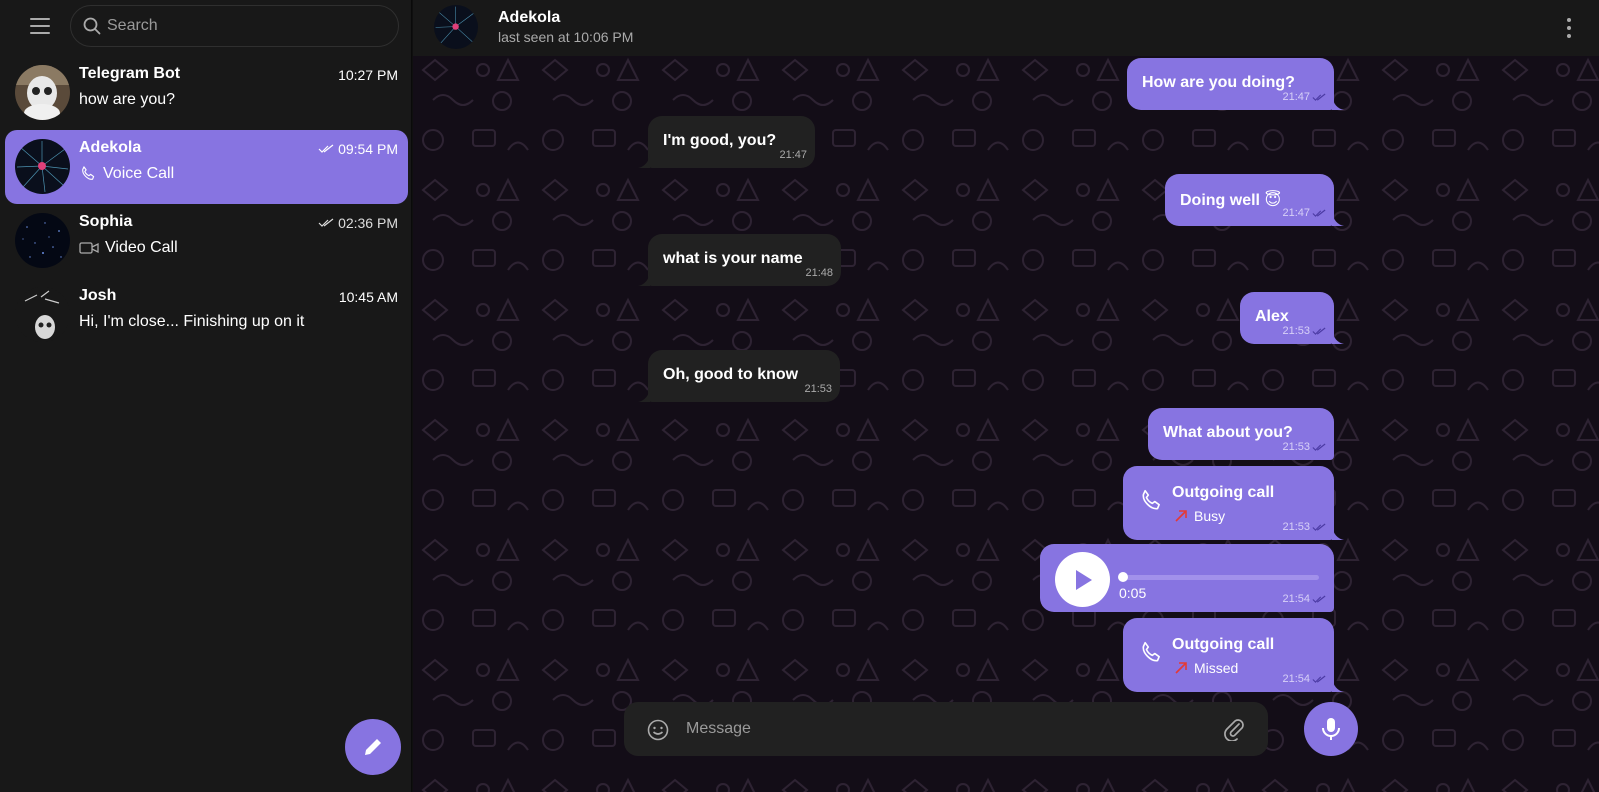 The height and width of the screenshot is (792, 1599). What do you see at coordinates (529, 17) in the screenshot?
I see `header-contact-name: Adekola` at bounding box center [529, 17].